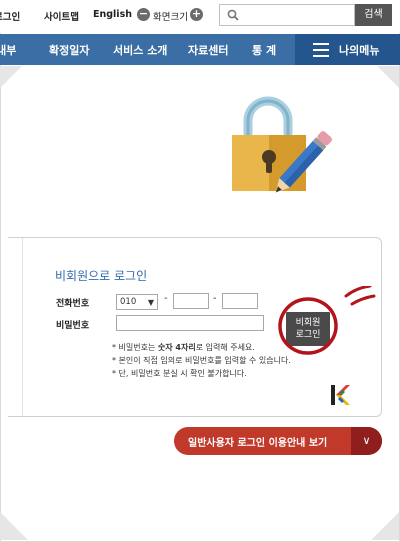 This screenshot has height=542, width=400. Describe the element at coordinates (190, 323) in the screenshot. I see `password-input` at that location.